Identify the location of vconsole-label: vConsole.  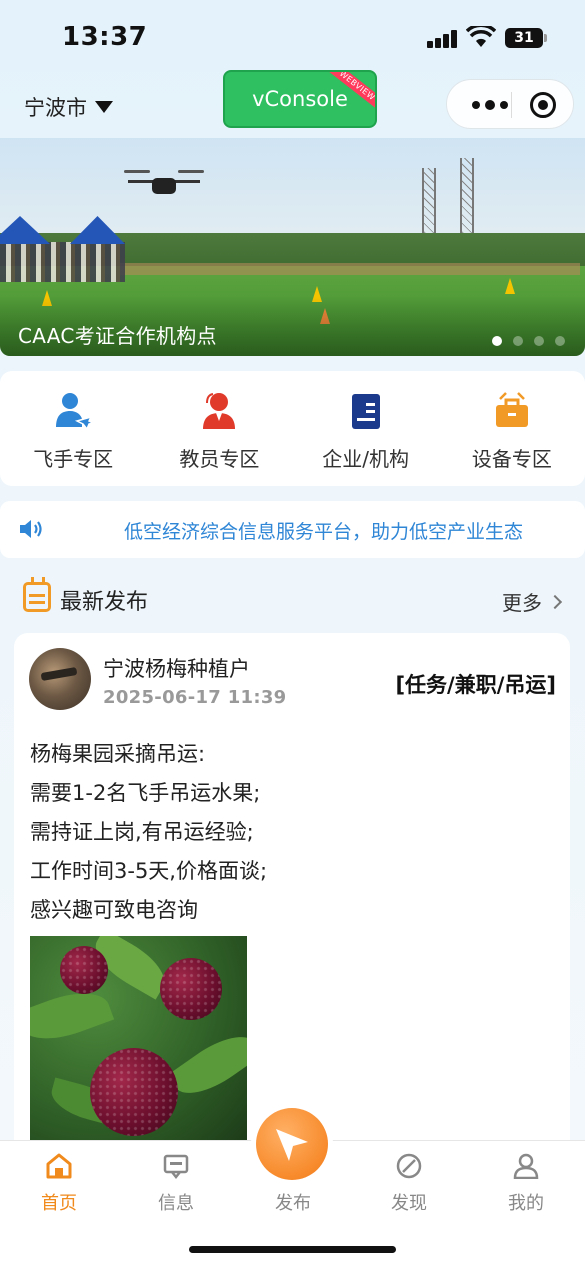
(300, 99).